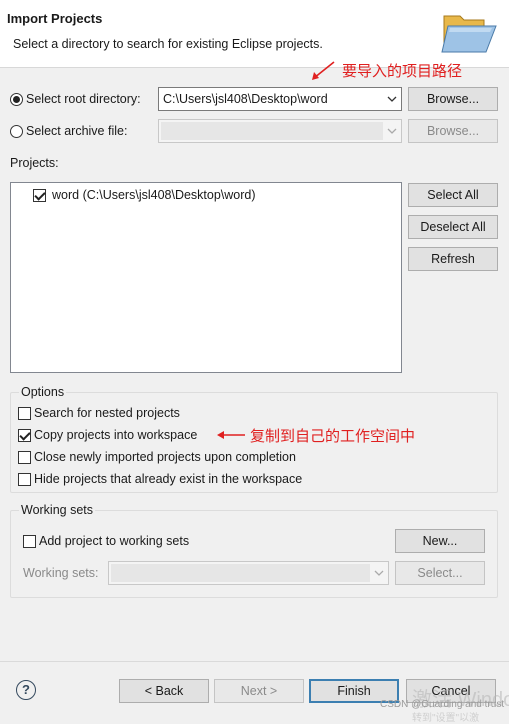 The width and height of the screenshot is (509, 724). What do you see at coordinates (34, 163) in the screenshot?
I see `projects-label: Projects:` at bounding box center [34, 163].